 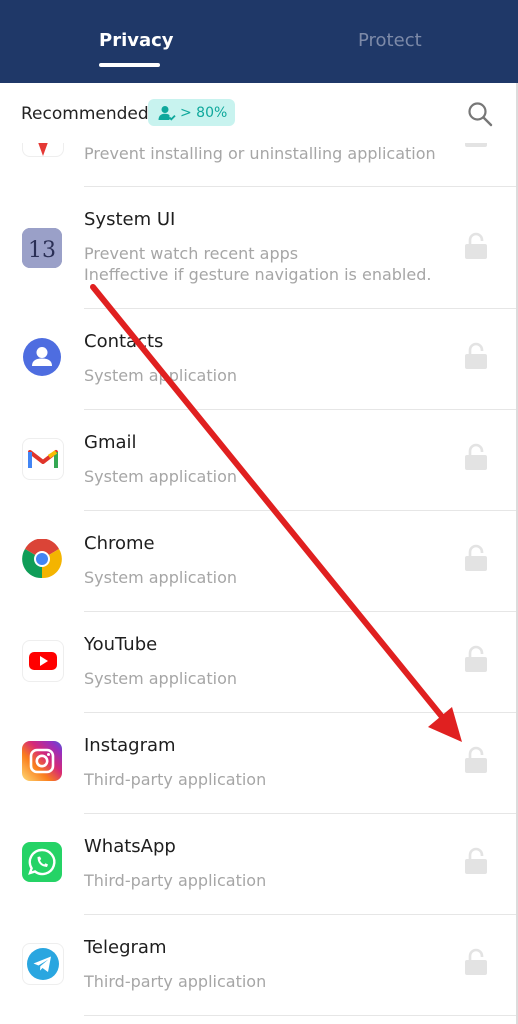 I want to click on whatsapp-icon, so click(x=42, y=862).